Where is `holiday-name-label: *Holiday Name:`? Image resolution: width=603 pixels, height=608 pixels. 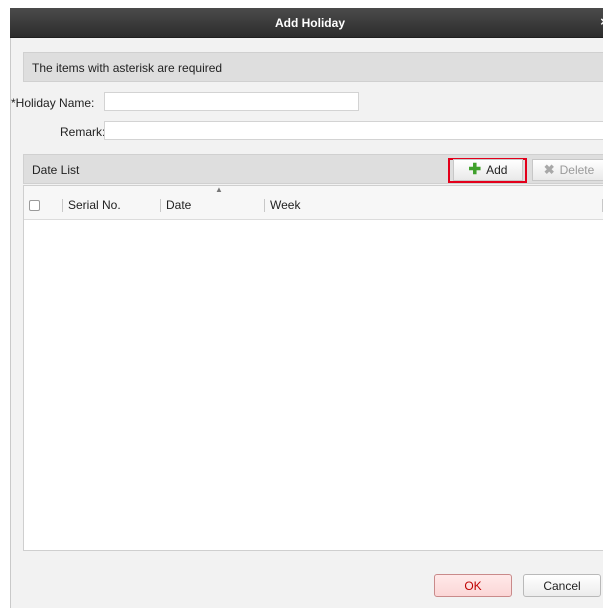 holiday-name-label: *Holiday Name: is located at coordinates (53, 103).